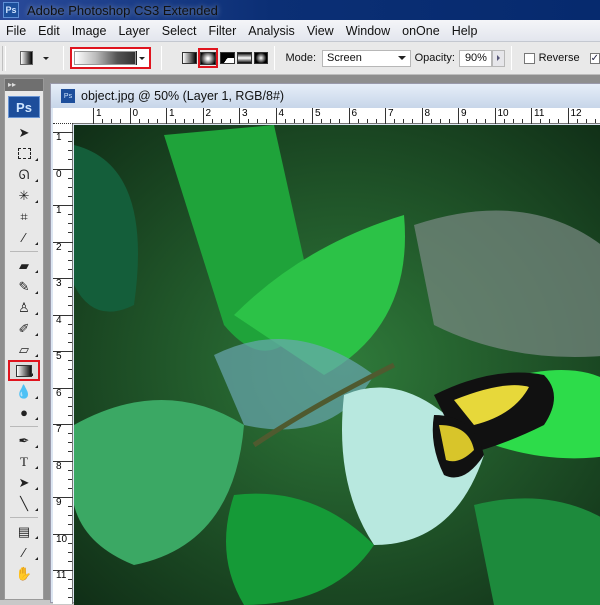 Image resolution: width=600 pixels, height=605 pixels. I want to click on eraser-tool: ▱, so click(24, 349).